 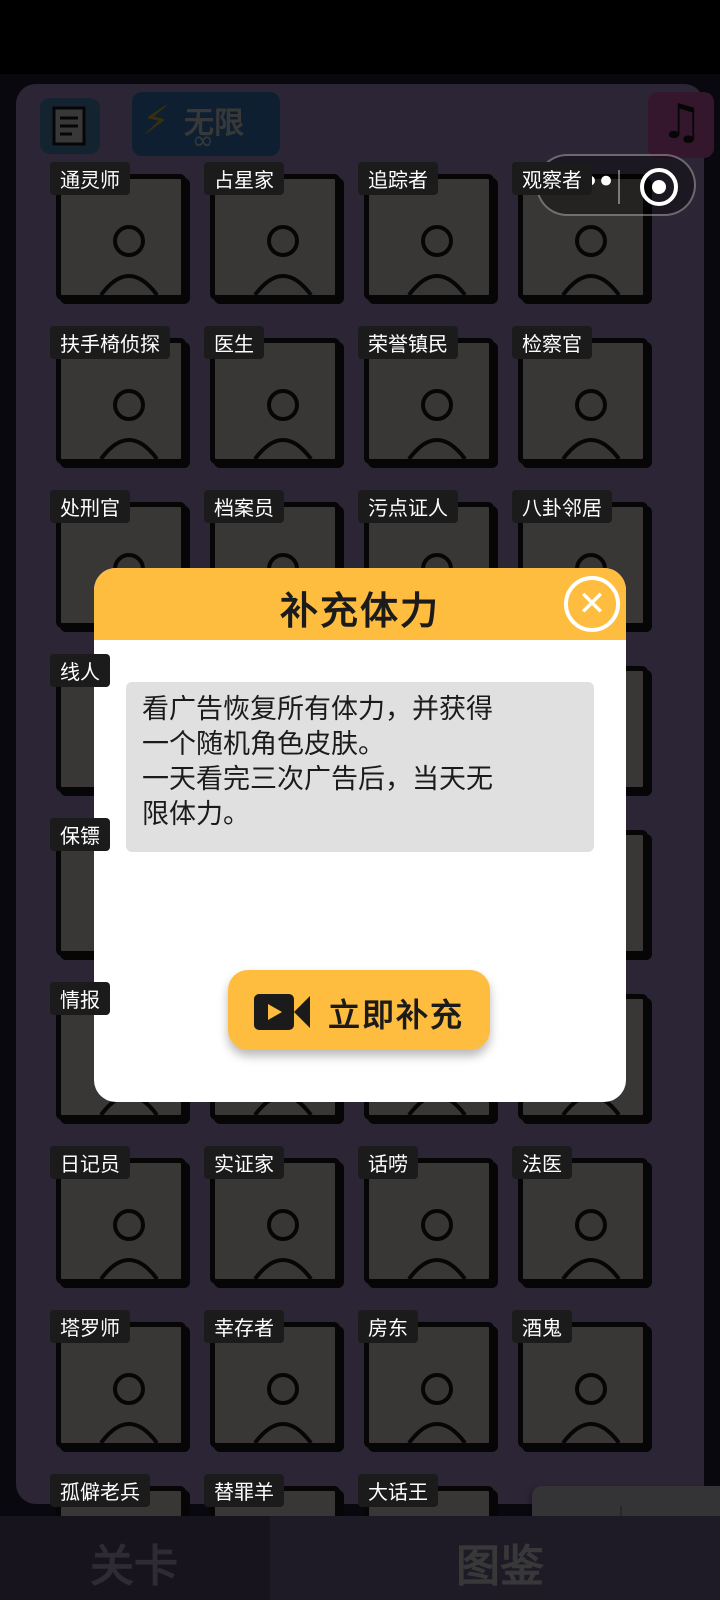 What do you see at coordinates (244, 1326) in the screenshot?
I see `role-label: 幸存者` at bounding box center [244, 1326].